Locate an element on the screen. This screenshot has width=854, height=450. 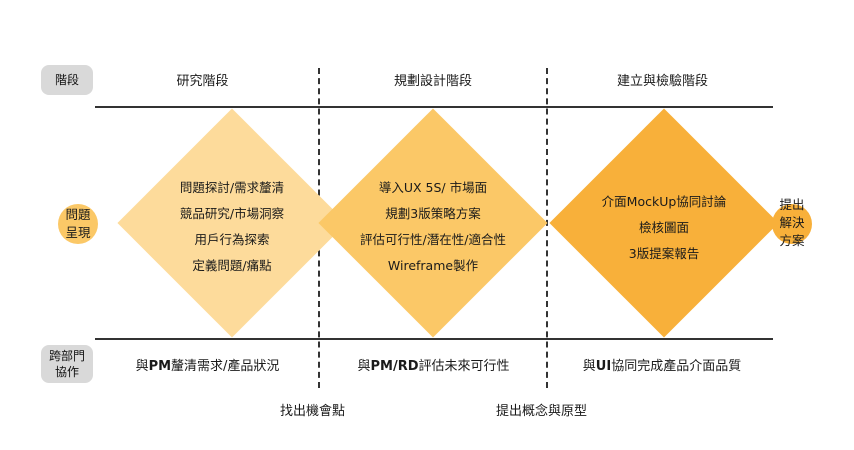
planning-line-2: 規劃3版策略方案 is located at coordinates (433, 213).